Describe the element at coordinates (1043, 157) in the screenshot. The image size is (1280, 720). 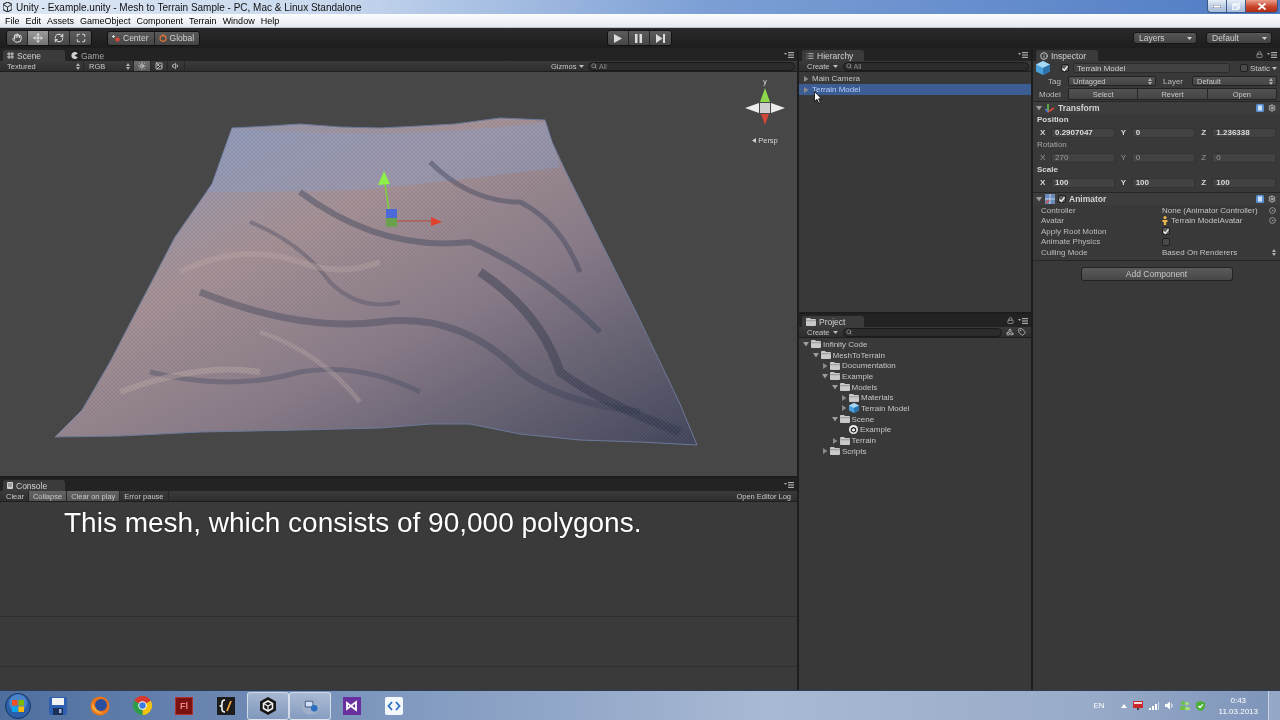
I see `axis-letter: X` at that location.